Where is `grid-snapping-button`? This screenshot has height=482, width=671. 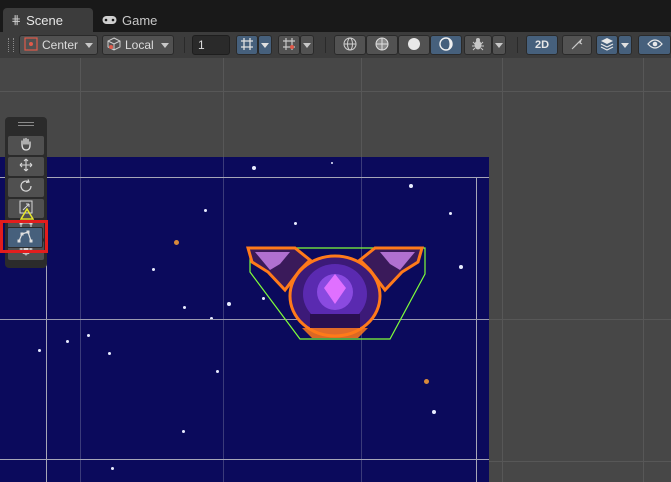 grid-snapping-button is located at coordinates (289, 45).